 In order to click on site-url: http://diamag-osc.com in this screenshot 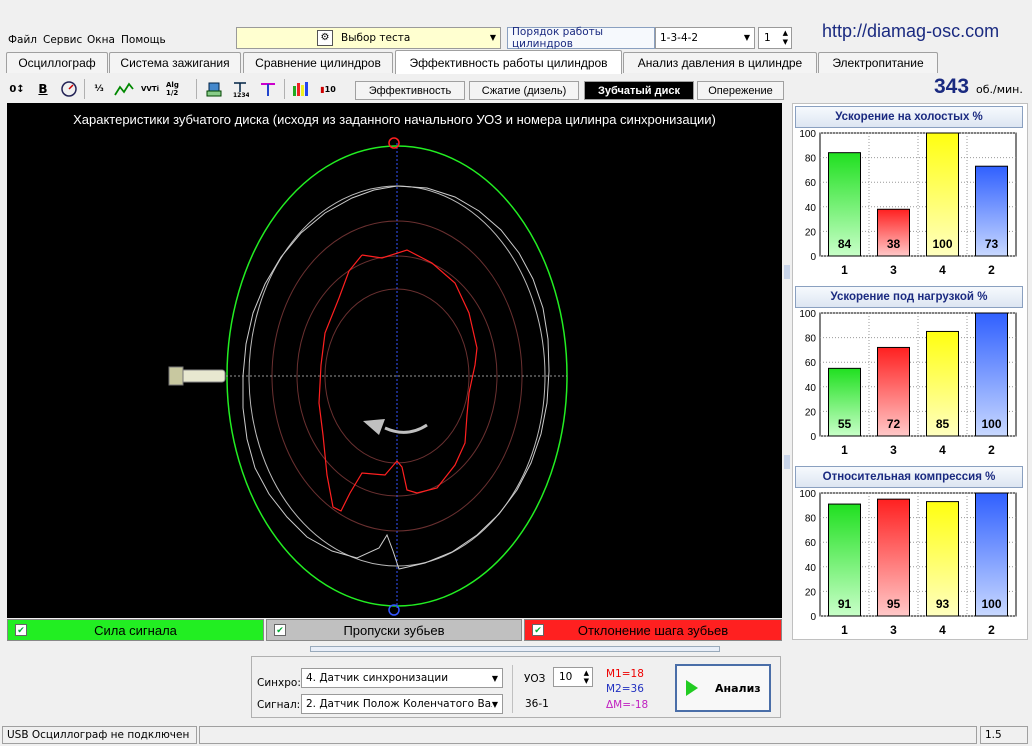, I will do `click(910, 31)`.